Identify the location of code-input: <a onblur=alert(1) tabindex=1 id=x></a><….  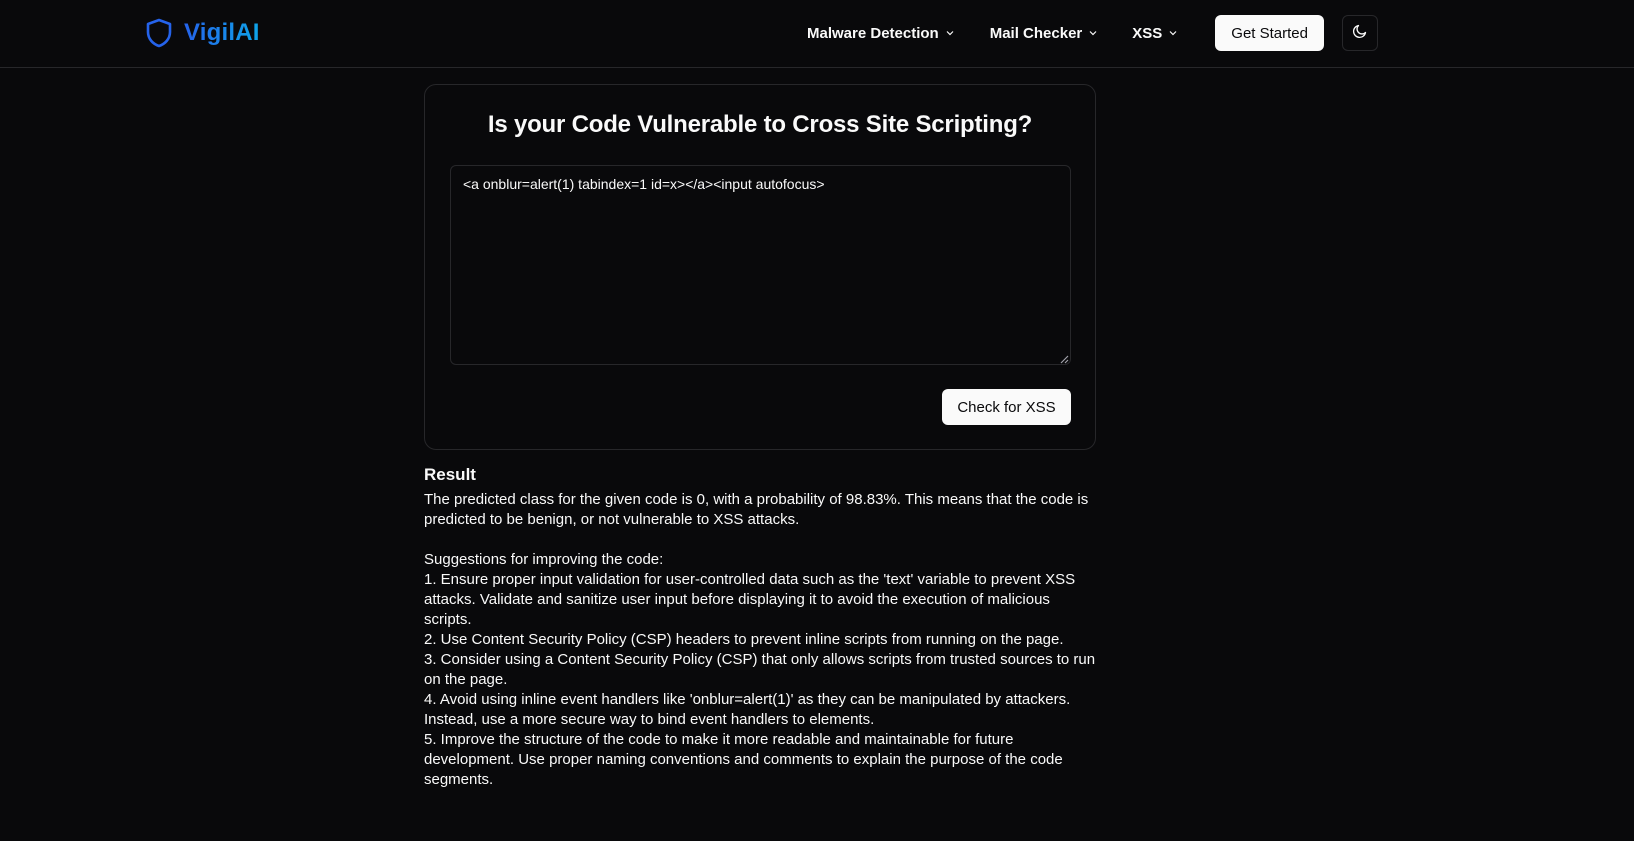
(760, 265).